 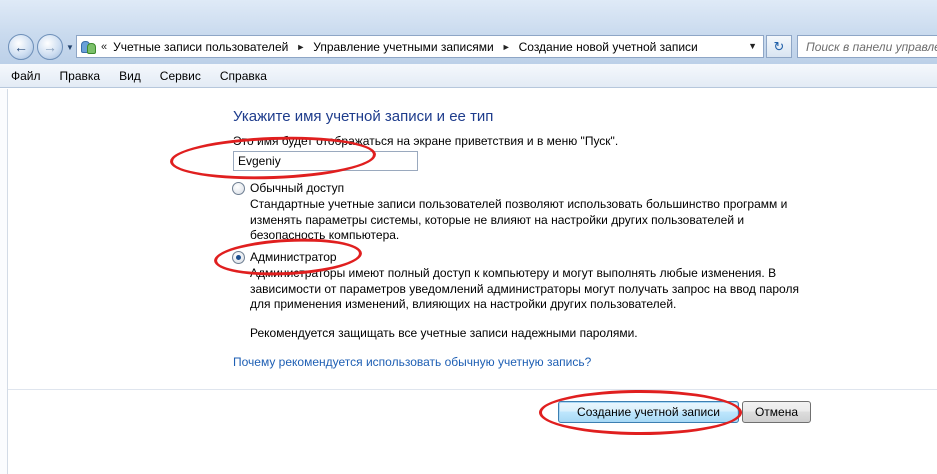 What do you see at coordinates (104, 47) in the screenshot?
I see `breadcrumb-overflow: «` at bounding box center [104, 47].